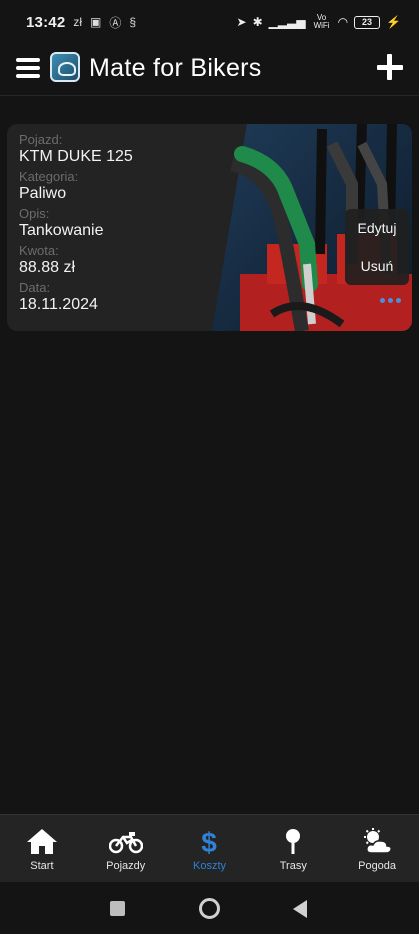  I want to click on delete-button: Usuń, so click(377, 266).